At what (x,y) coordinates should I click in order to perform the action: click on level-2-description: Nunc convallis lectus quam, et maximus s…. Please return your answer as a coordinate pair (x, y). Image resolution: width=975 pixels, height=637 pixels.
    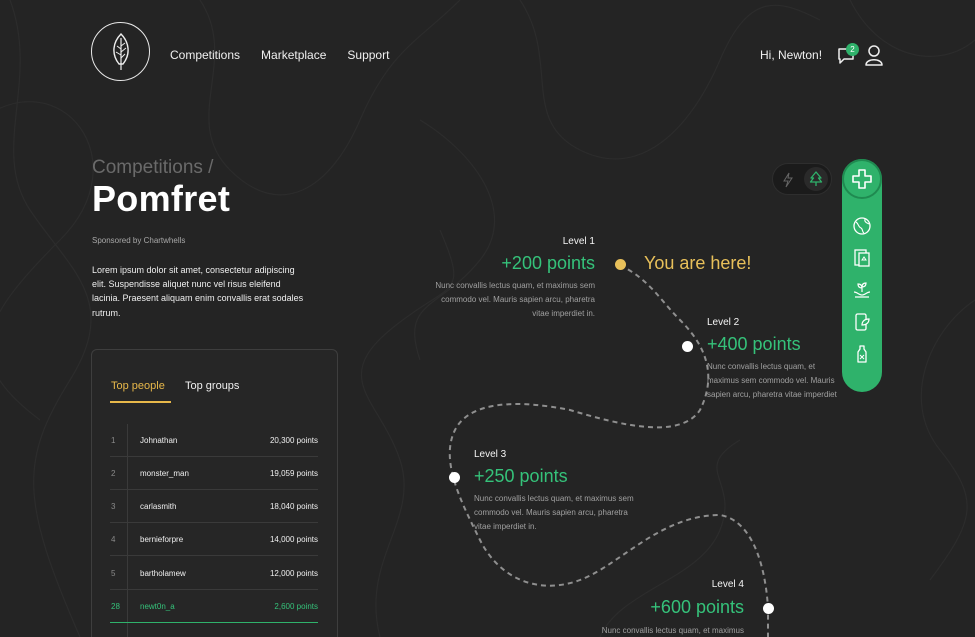
    Looking at the image, I should click on (772, 381).